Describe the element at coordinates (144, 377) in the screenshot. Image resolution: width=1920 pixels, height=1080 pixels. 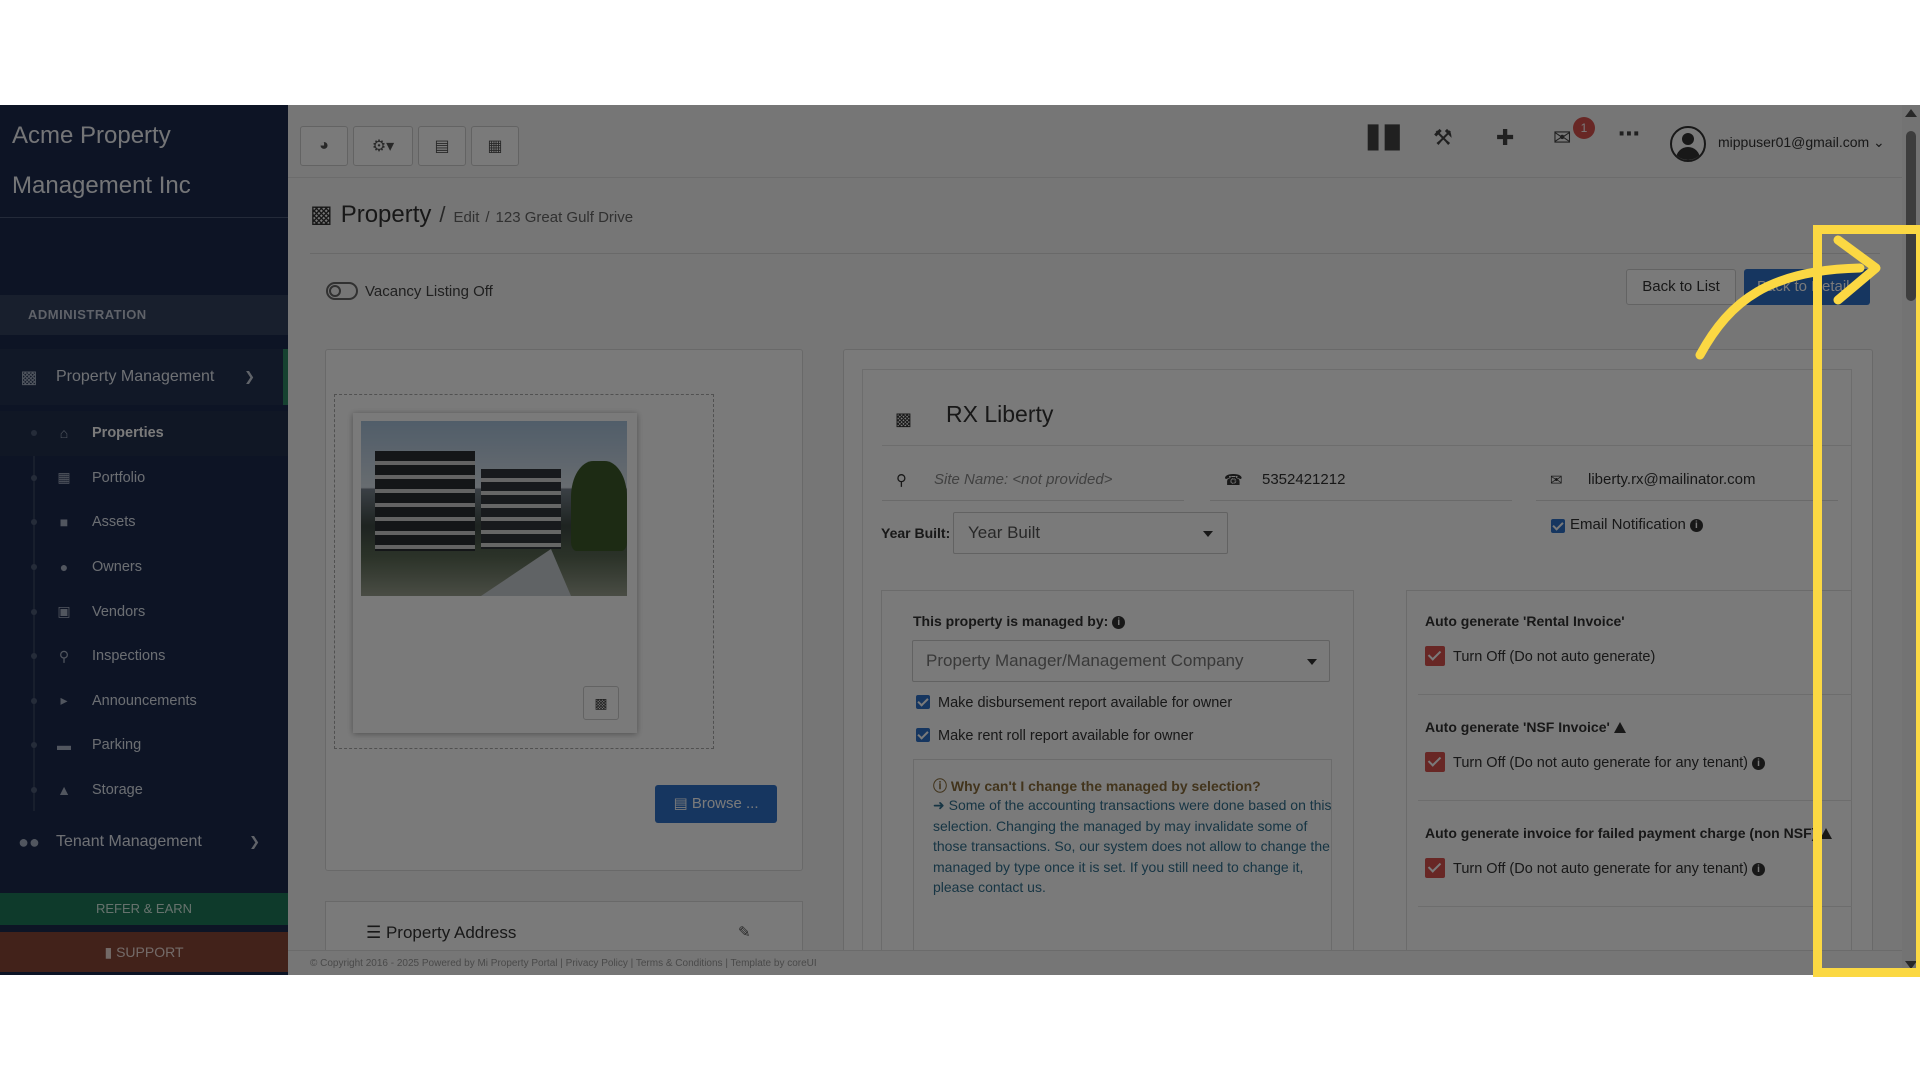
I see `nav-group-property-management: ▩ Property Management ❯` at that location.